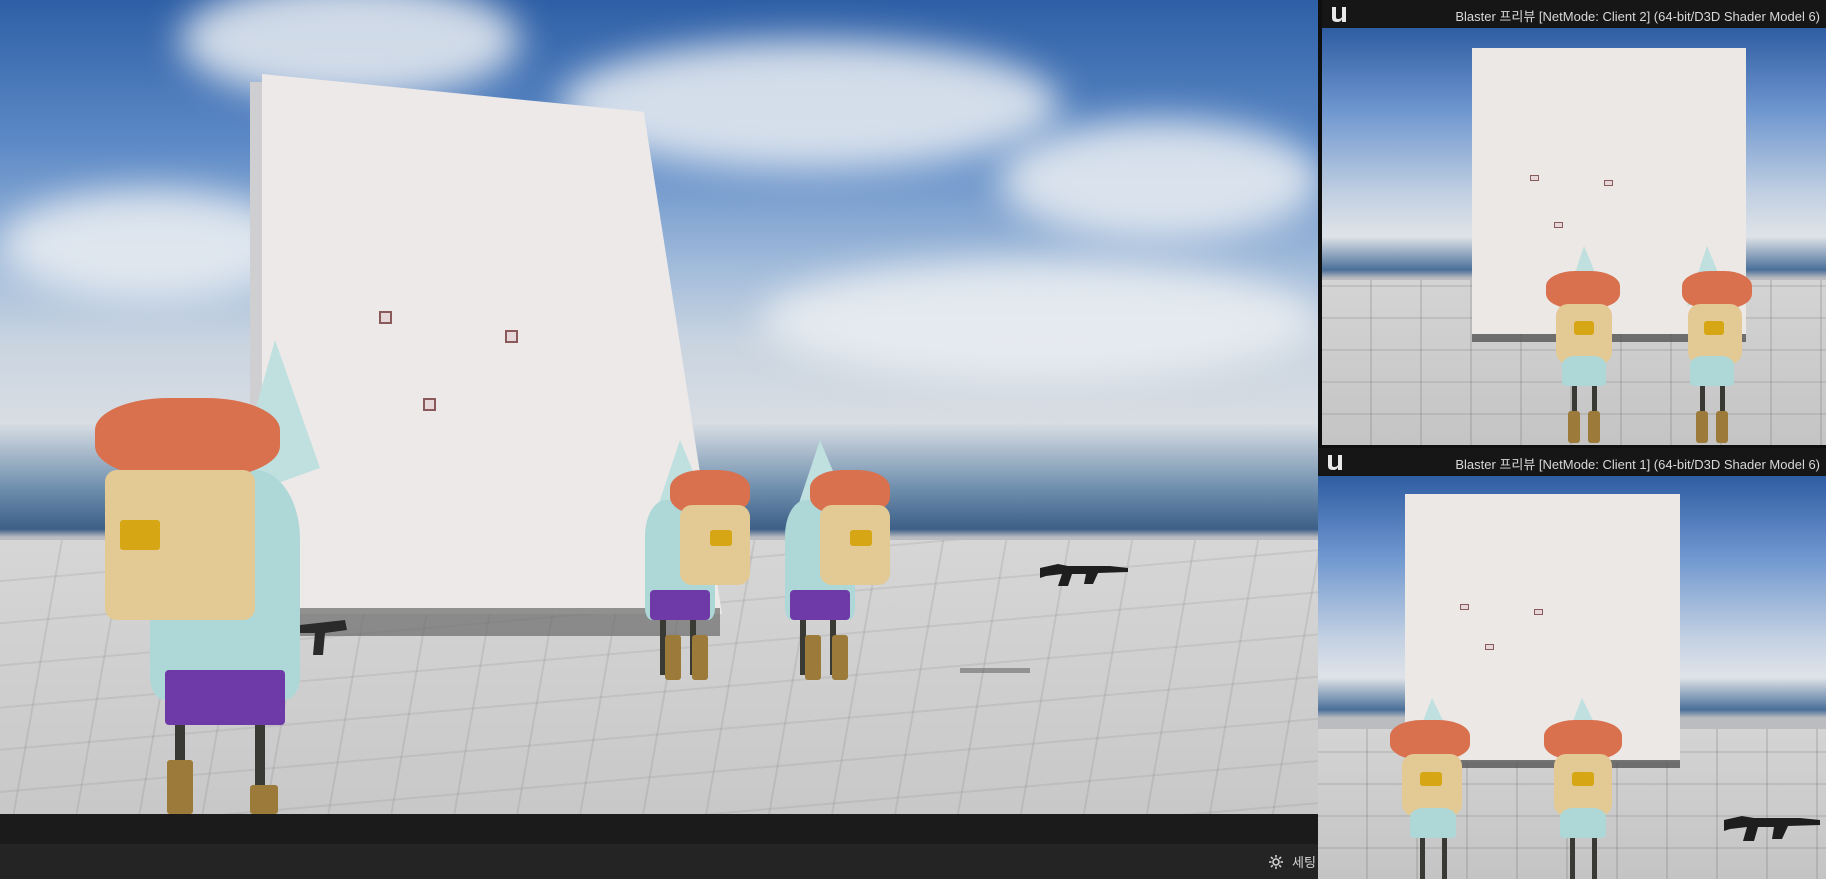 The width and height of the screenshot is (1826, 879). Describe the element at coordinates (660, 861) in the screenshot. I see `editor-bottom-toolbar` at that location.